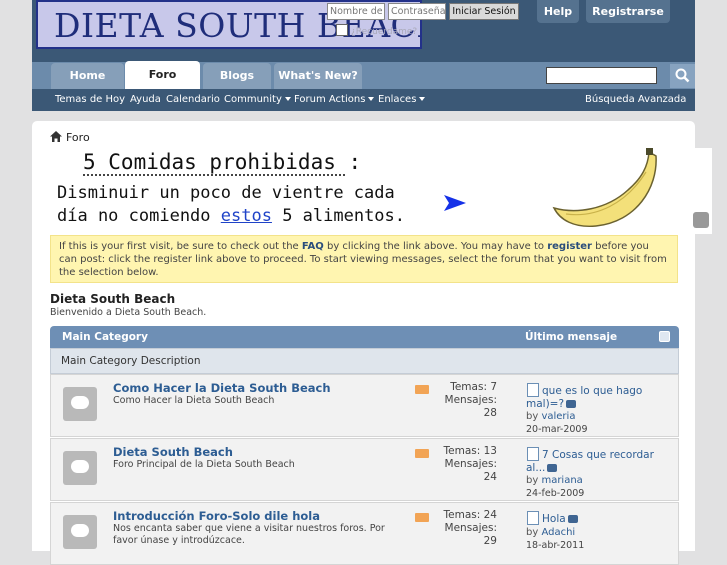 The width and height of the screenshot is (727, 565). Describe the element at coordinates (635, 100) in the screenshot. I see `advanced-search-link: Búsqueda Avanzada` at that location.